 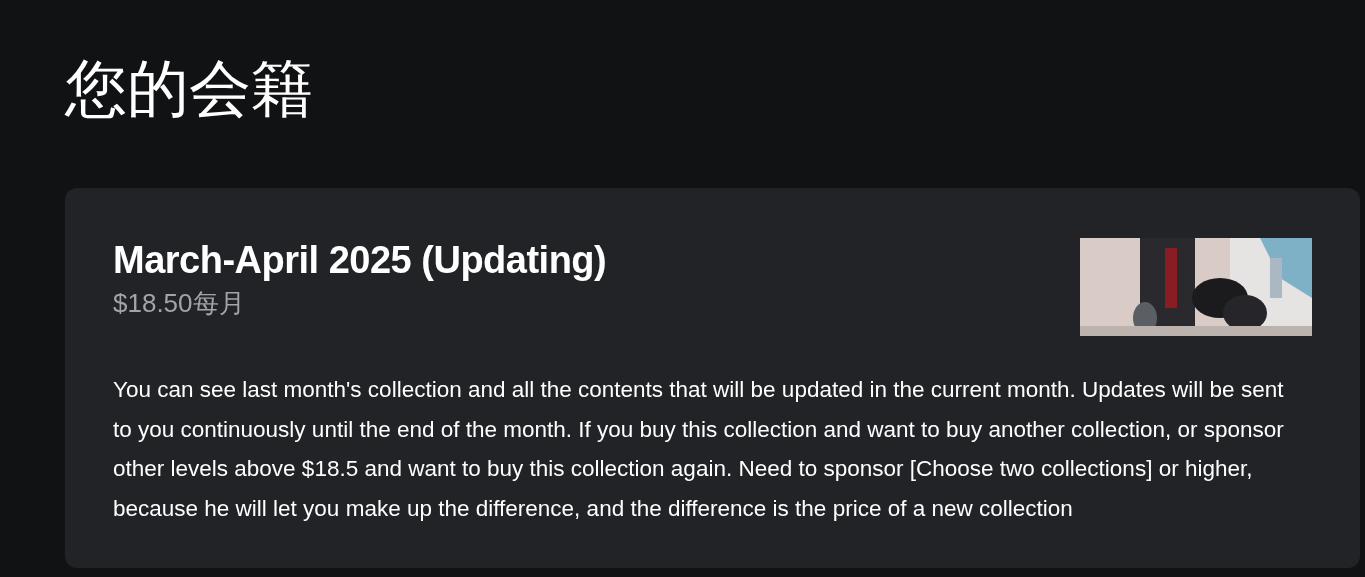 What do you see at coordinates (360, 261) in the screenshot?
I see `membership-name: March-April 2025 (Updating)` at bounding box center [360, 261].